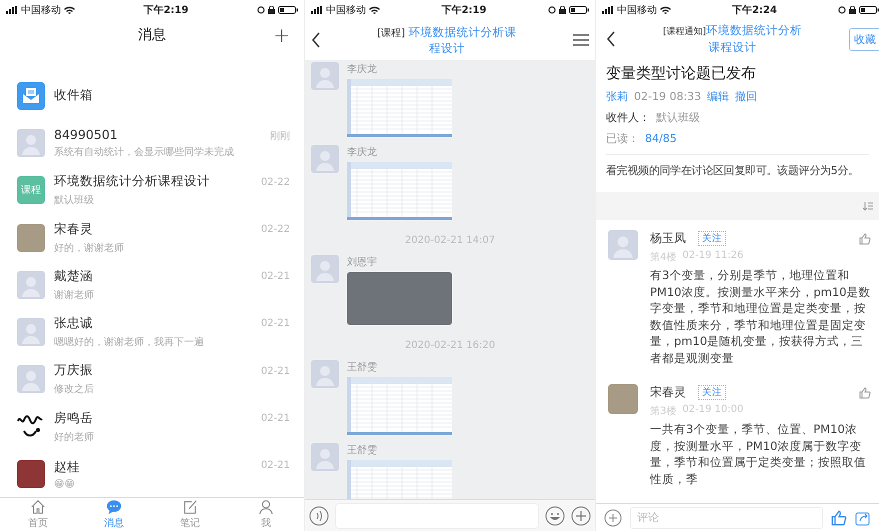 This screenshot has height=531, width=879. What do you see at coordinates (758, 454) in the screenshot?
I see `comment-text: 一共有3个变量，季节、位置、PM10浓度，按测量水平，PM10浓度属于数字变量，季节和位置属于定类变量；按照取值性质，季` at bounding box center [758, 454].